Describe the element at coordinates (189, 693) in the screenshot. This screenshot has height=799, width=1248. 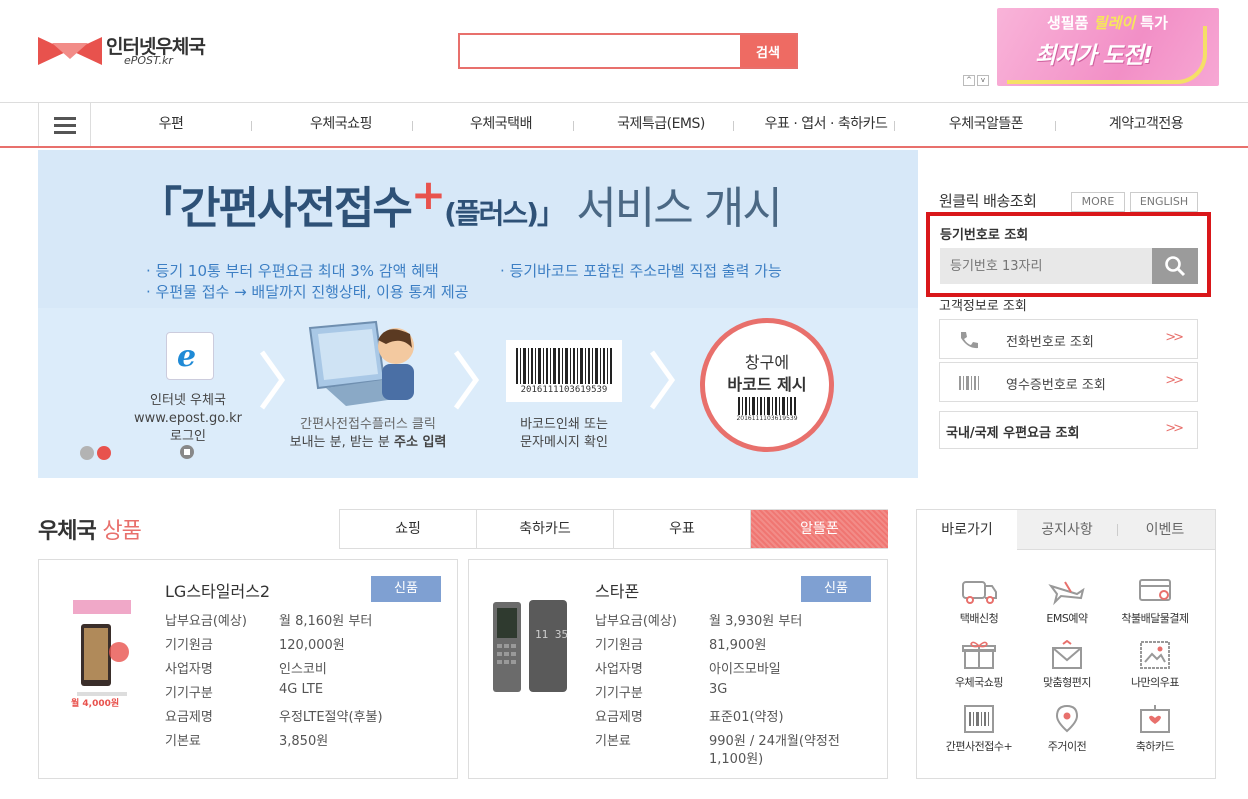
I see `spec-label: 기기구분` at that location.